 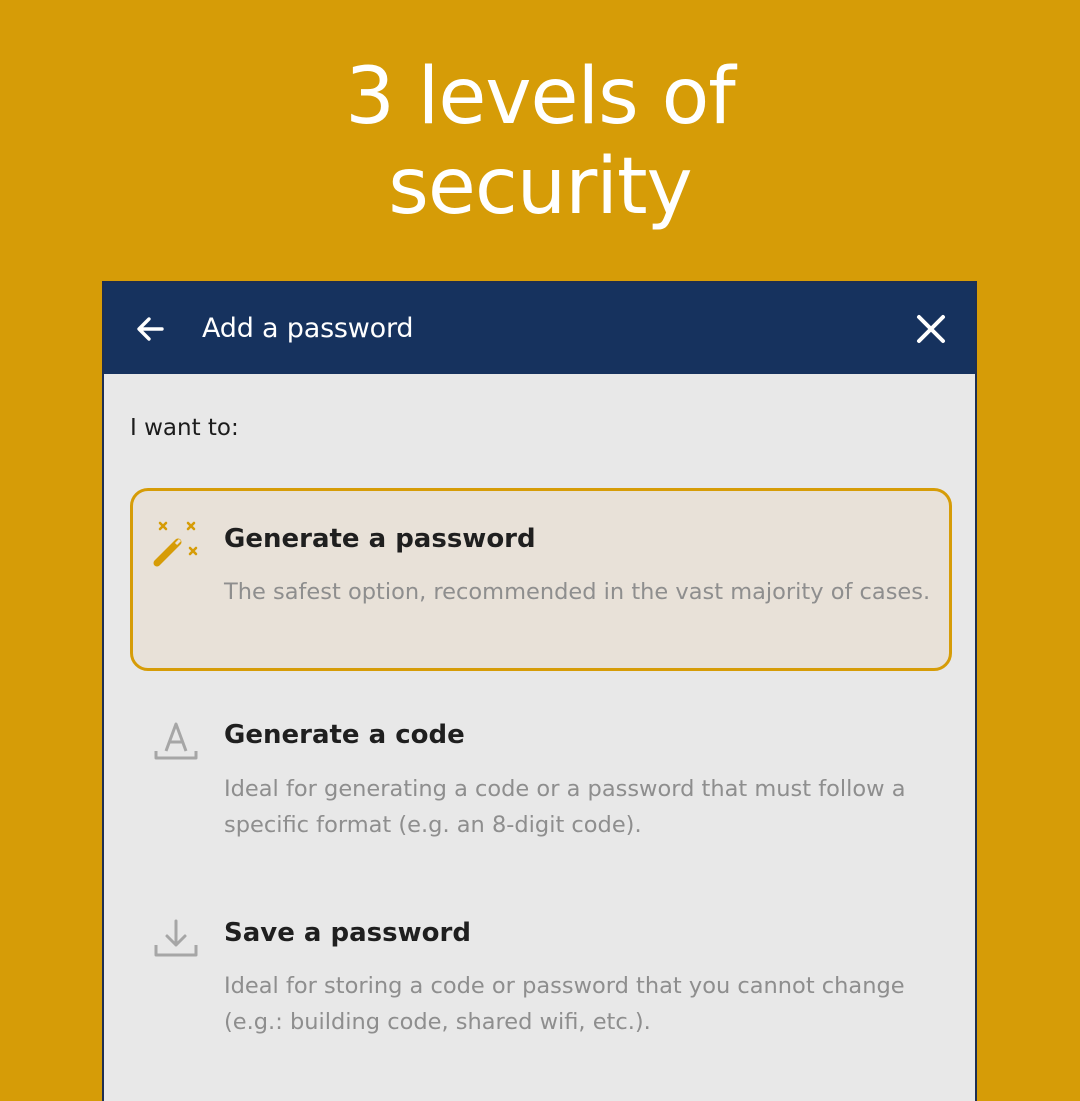 I want to click on prompt-label: I want to:, so click(x=184, y=428).